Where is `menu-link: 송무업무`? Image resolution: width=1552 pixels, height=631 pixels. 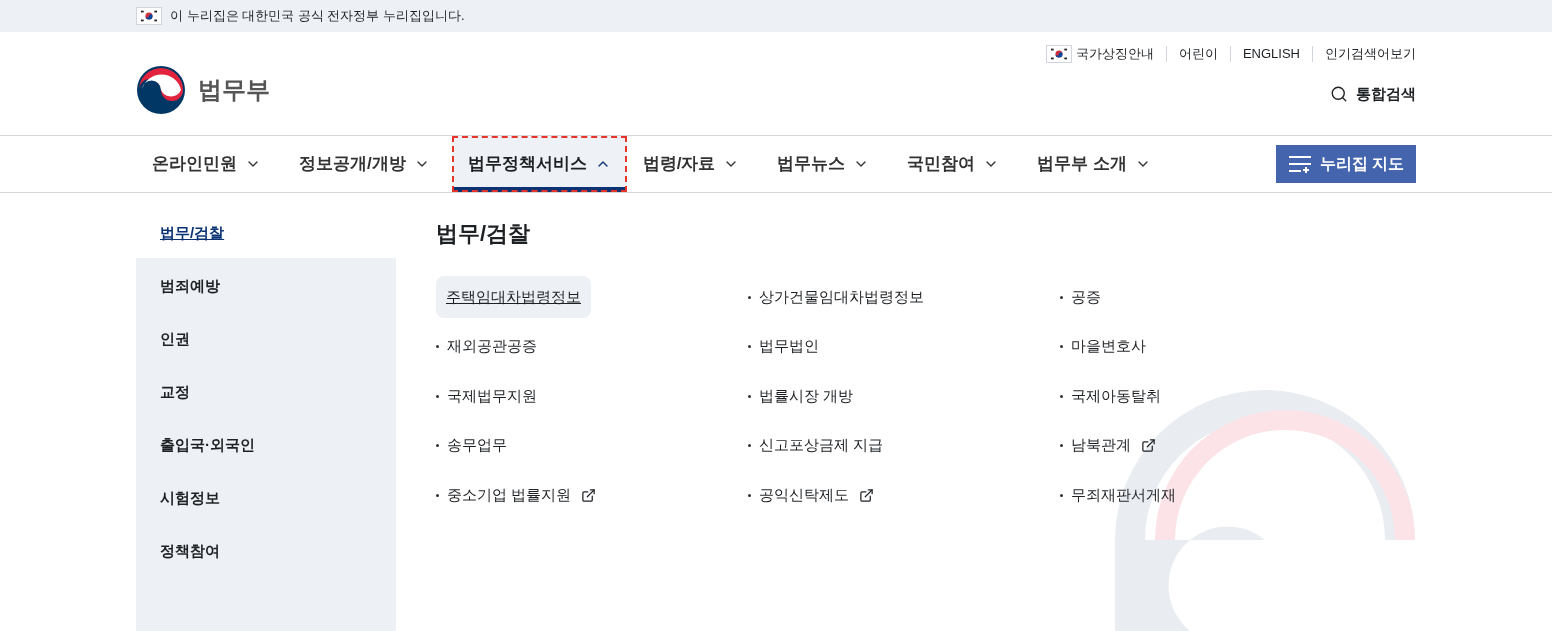
menu-link: 송무업무 is located at coordinates (471, 445).